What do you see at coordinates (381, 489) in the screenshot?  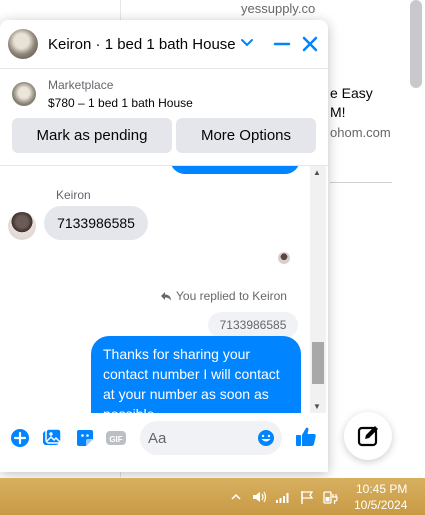 I see `clock-time: 10:45 PM` at bounding box center [381, 489].